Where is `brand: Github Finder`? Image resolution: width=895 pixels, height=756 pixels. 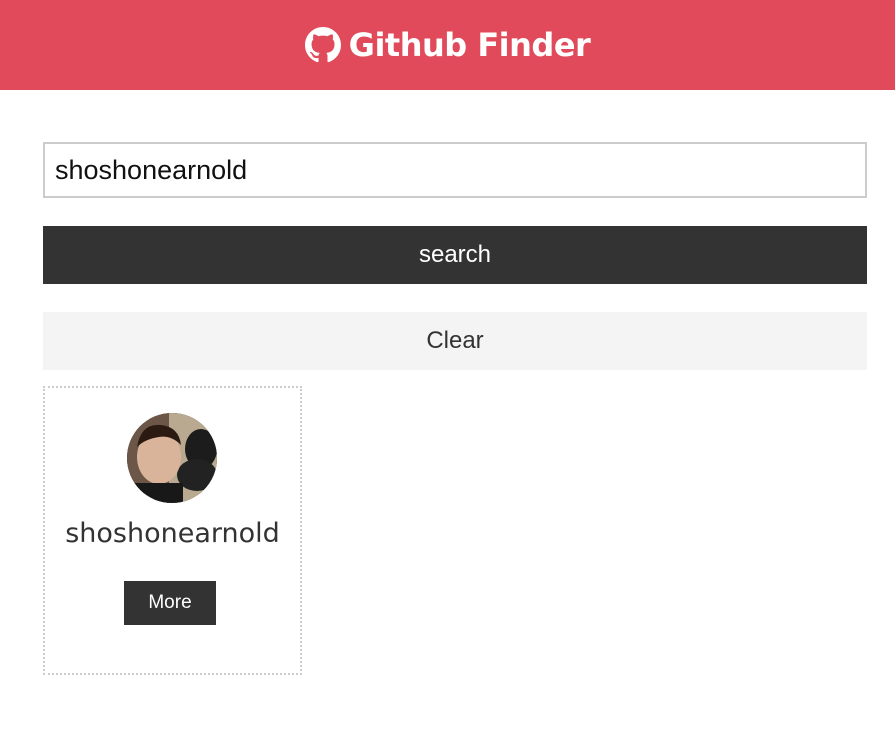
brand: Github Finder is located at coordinates (447, 45).